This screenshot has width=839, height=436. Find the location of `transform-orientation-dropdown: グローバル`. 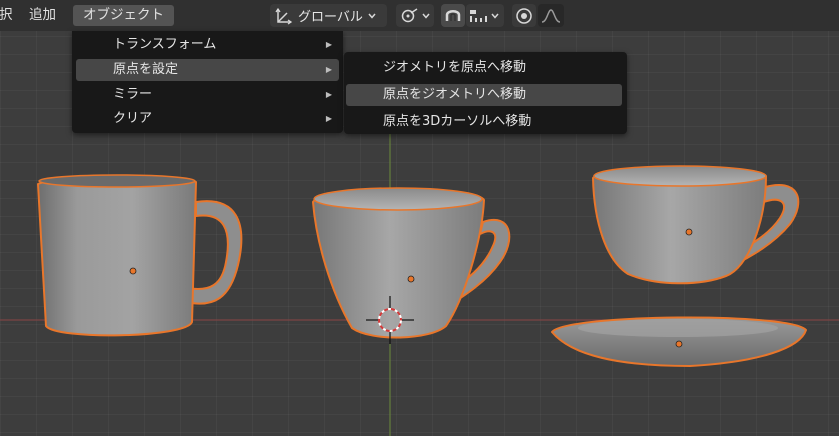

transform-orientation-dropdown: グローバル is located at coordinates (328, 15).